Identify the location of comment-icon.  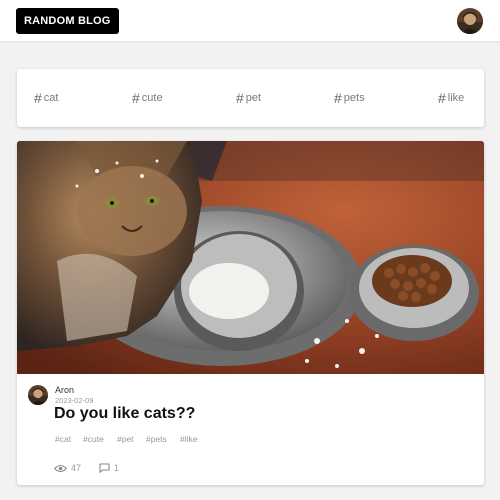
(104, 468).